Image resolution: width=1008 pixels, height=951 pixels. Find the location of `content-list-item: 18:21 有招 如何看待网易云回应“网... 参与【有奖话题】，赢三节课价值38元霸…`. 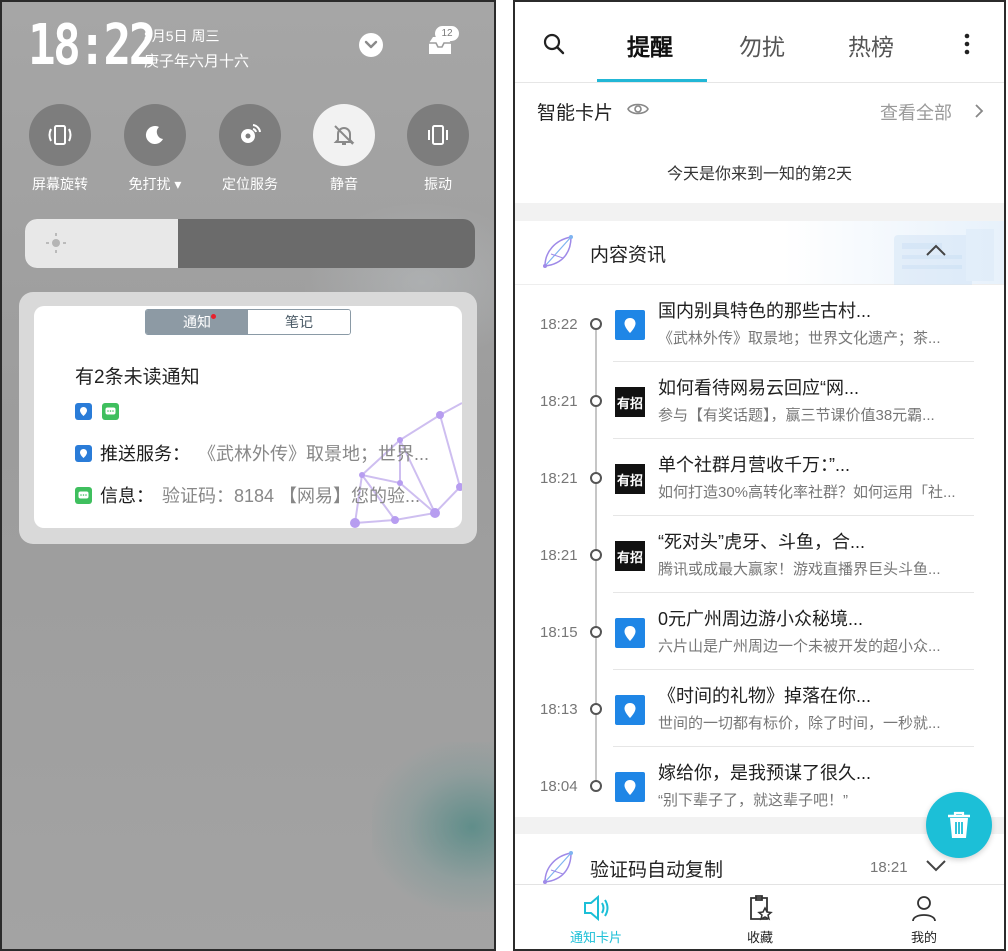

content-list-item: 18:21 有招 如何看待网易云回应“网... 参与【有奖话题】，赢三节课价值38元霸… is located at coordinates (759, 411).